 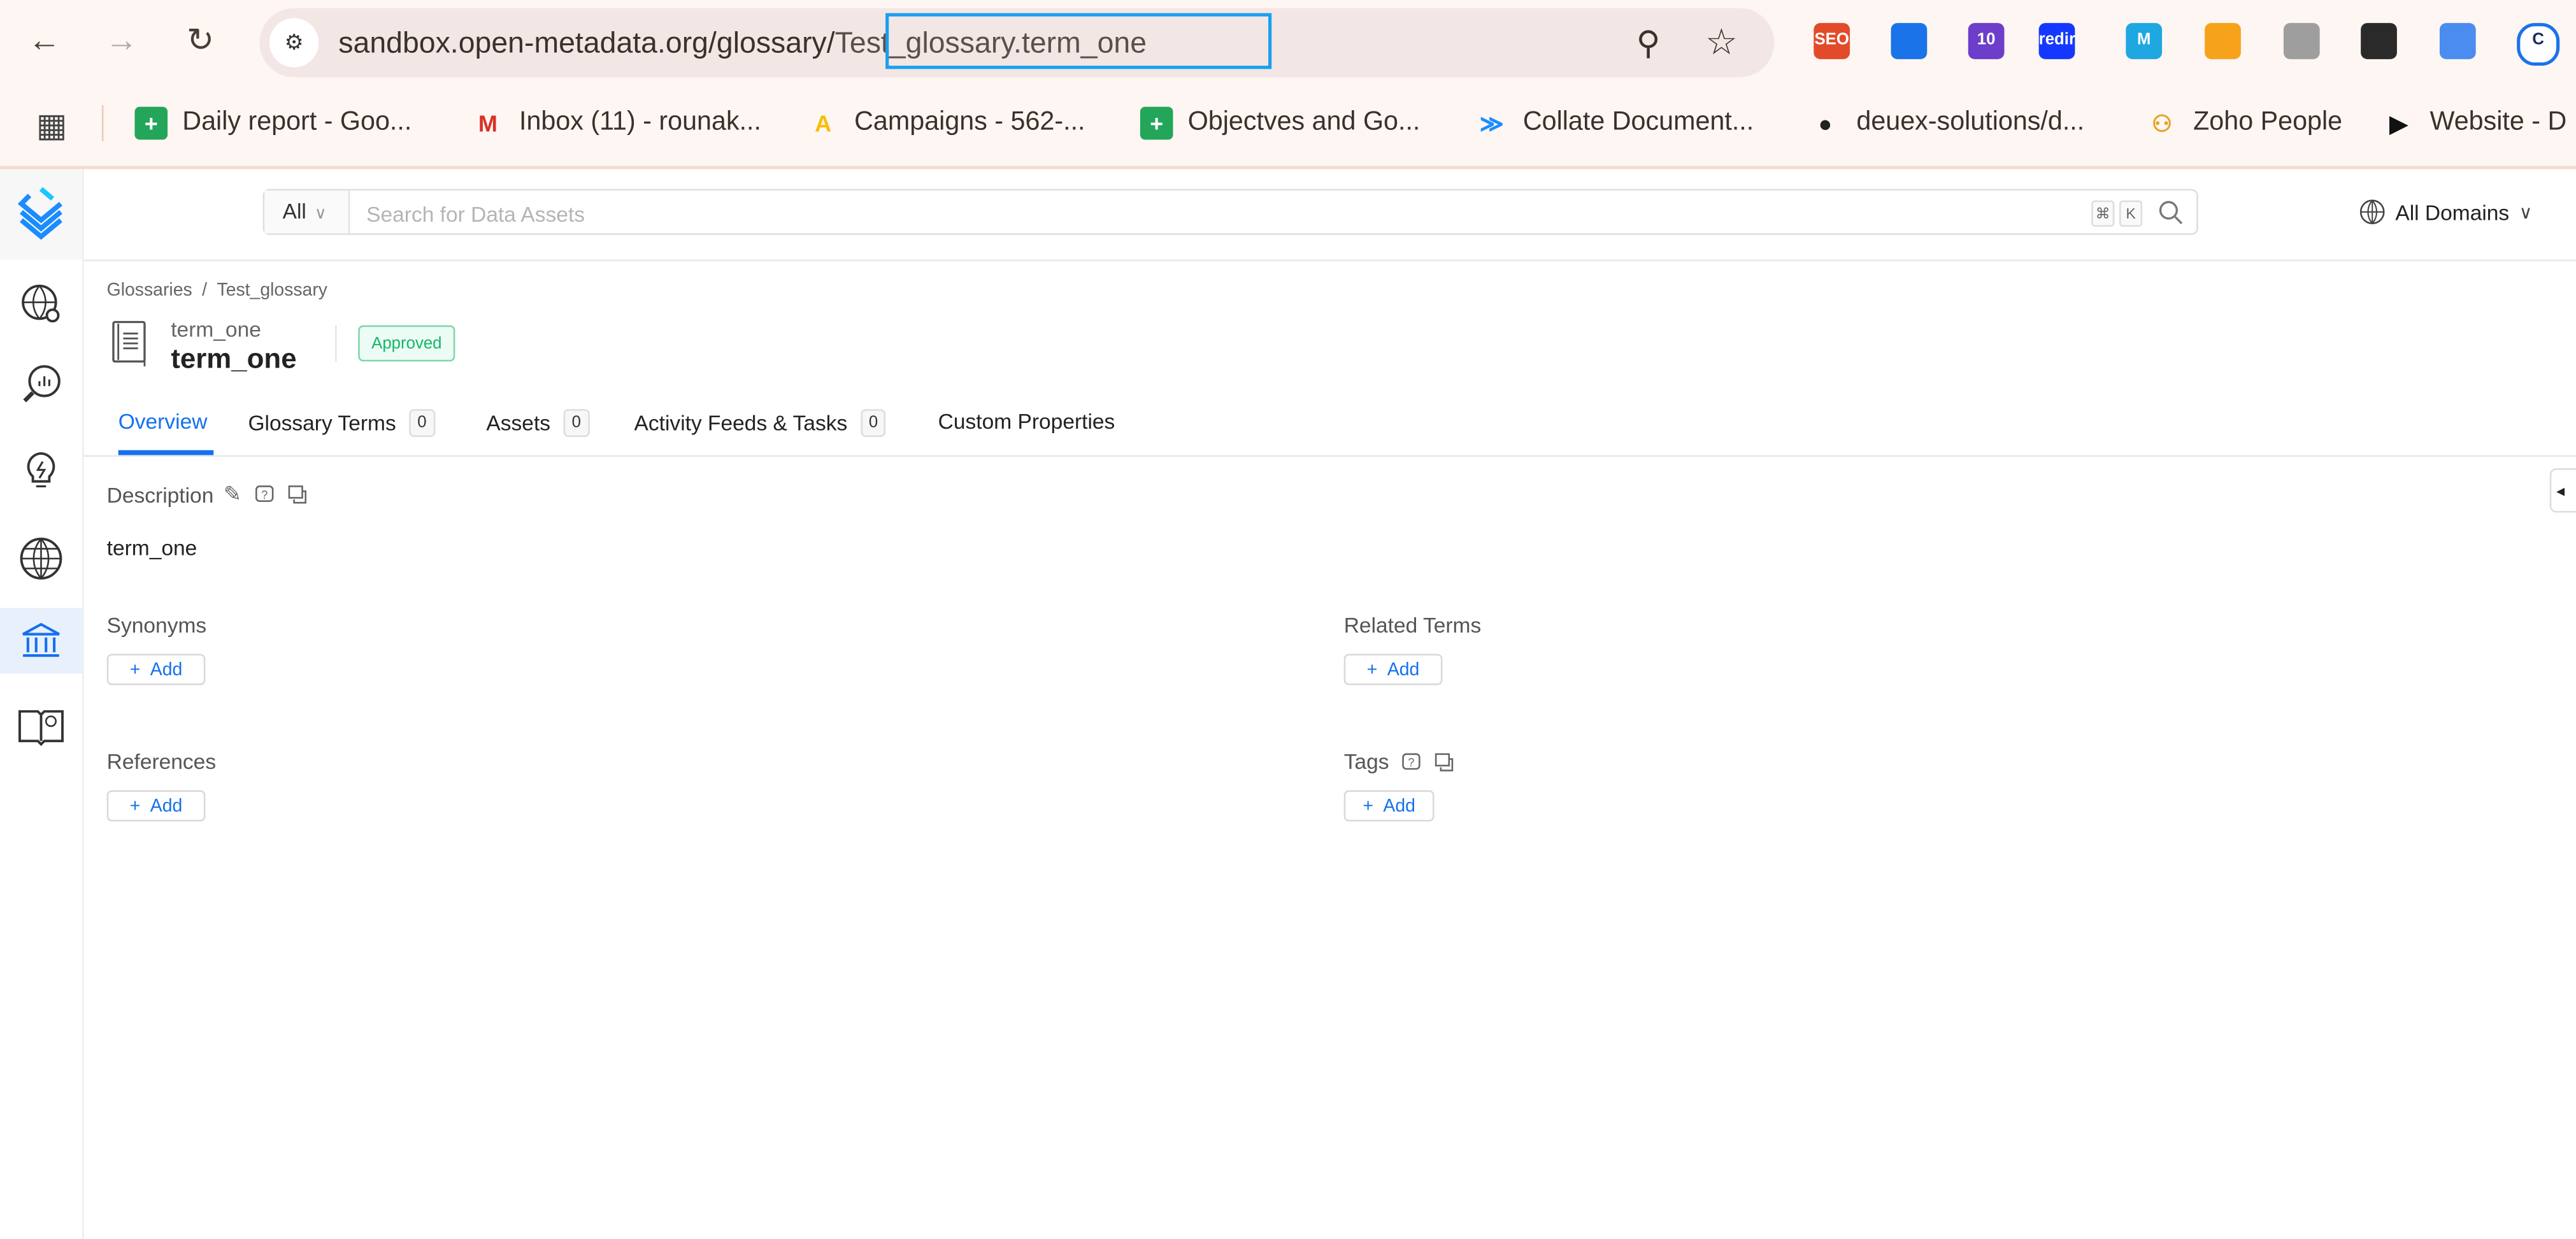 I want to click on sidebar-item-governance, so click(x=41, y=641).